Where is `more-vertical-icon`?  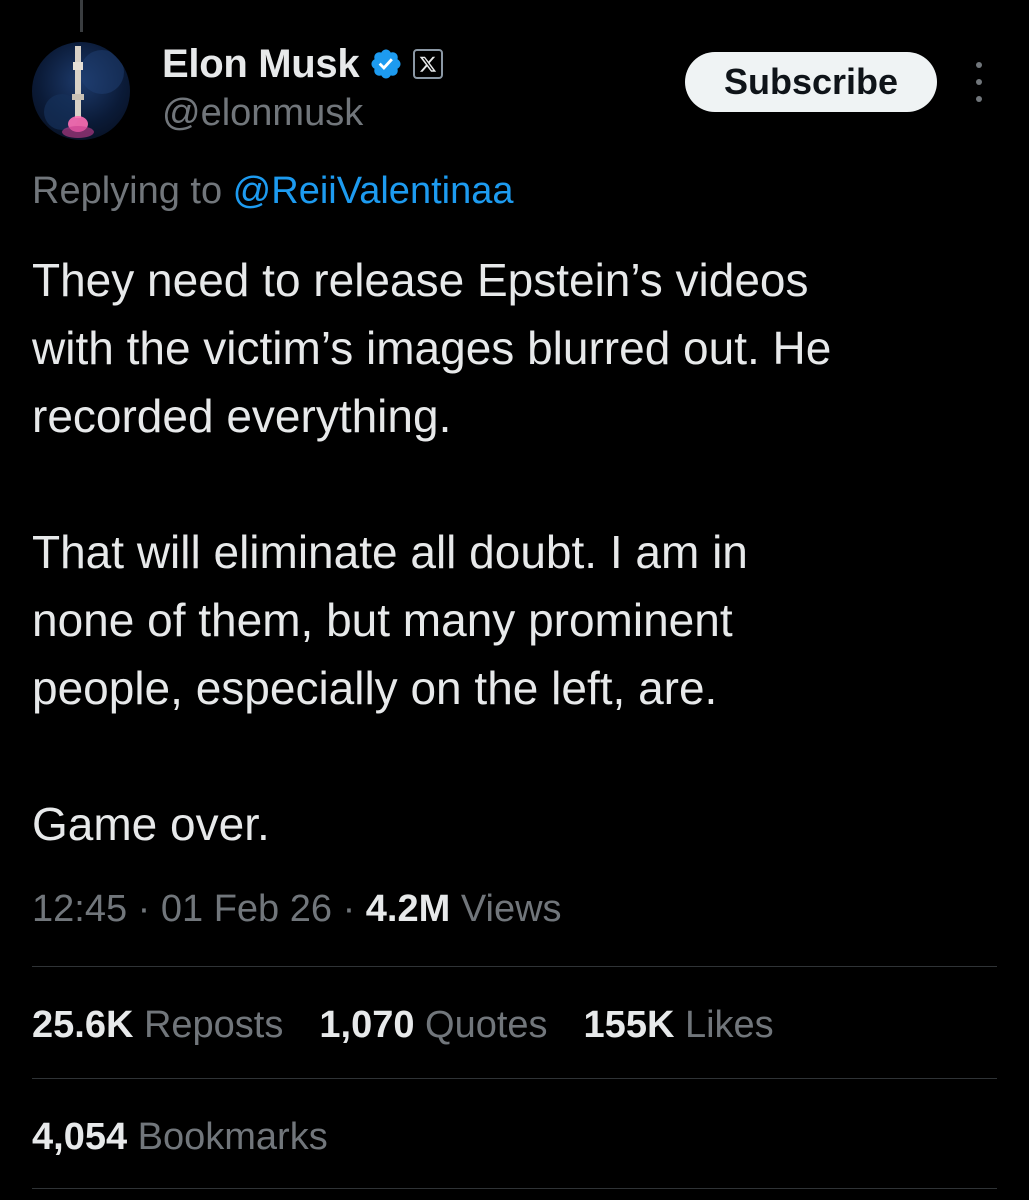
more-vertical-icon is located at coordinates (979, 82).